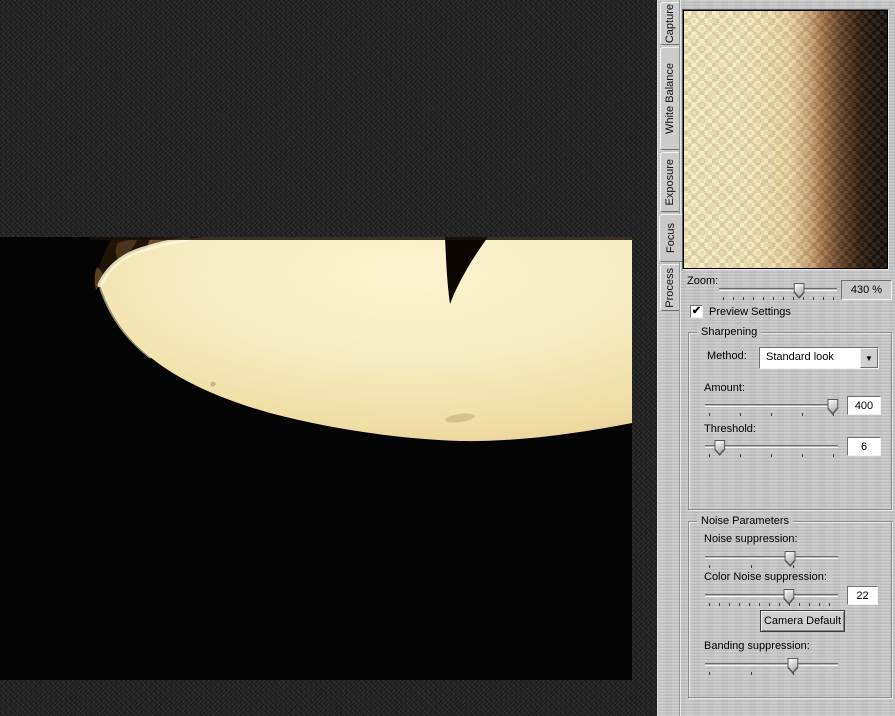 This screenshot has width=895, height=716. I want to click on noise-suppression-label: Noise suppression:, so click(751, 539).